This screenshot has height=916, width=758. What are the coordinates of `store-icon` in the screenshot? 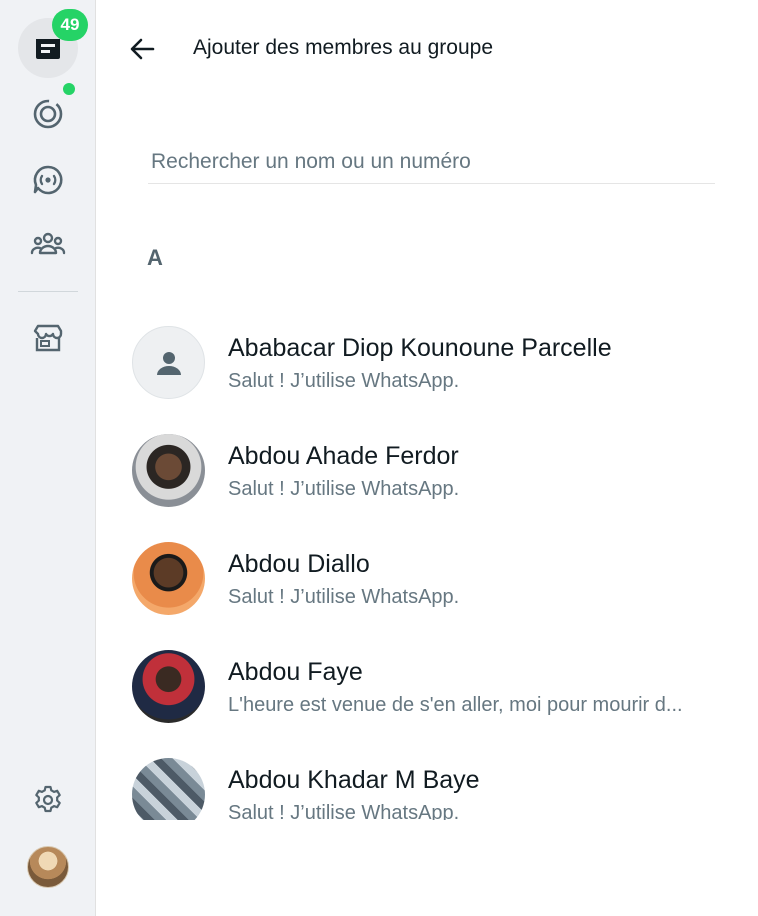 It's located at (48, 338).